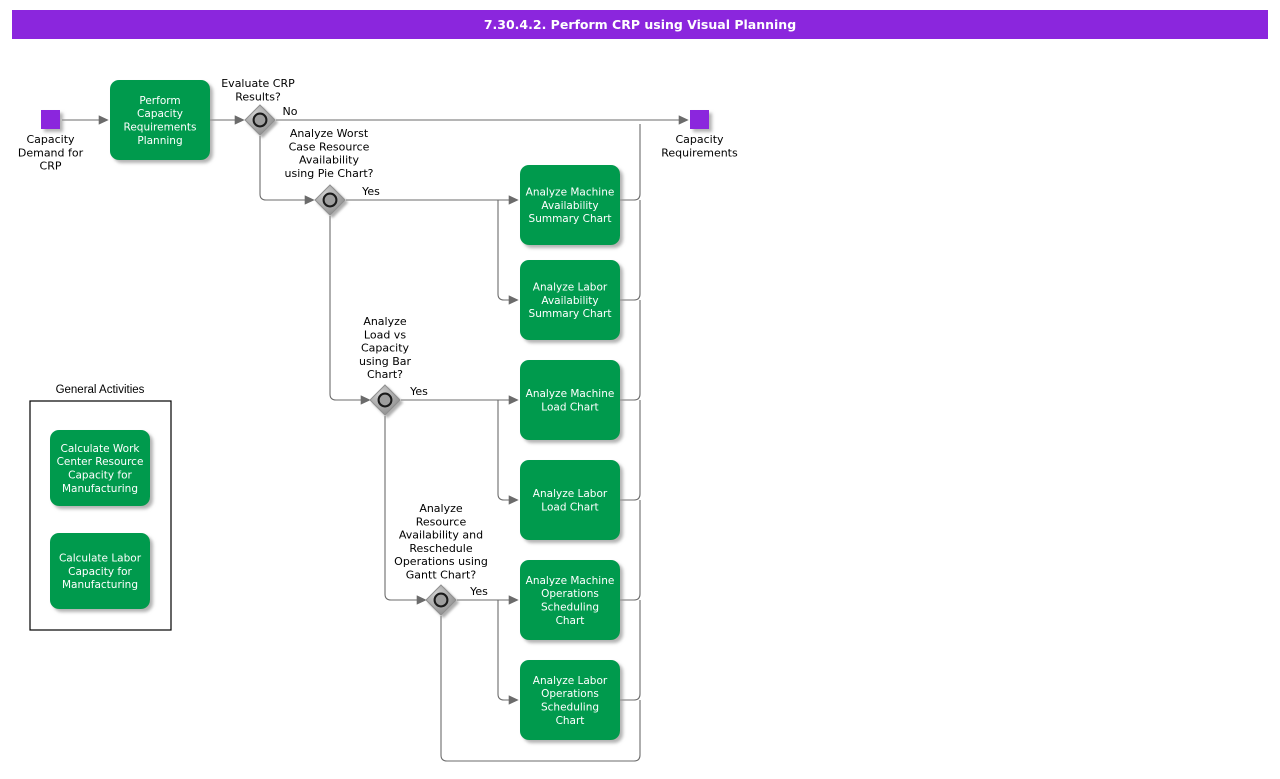  I want to click on task-analyze-machine-load-chart: Analyze MachineLoad Chart, so click(570, 400).